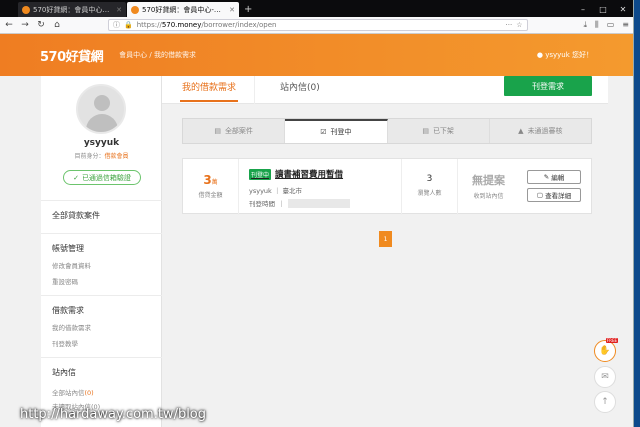  I want to click on status-tab-label: 已下架, so click(443, 131).